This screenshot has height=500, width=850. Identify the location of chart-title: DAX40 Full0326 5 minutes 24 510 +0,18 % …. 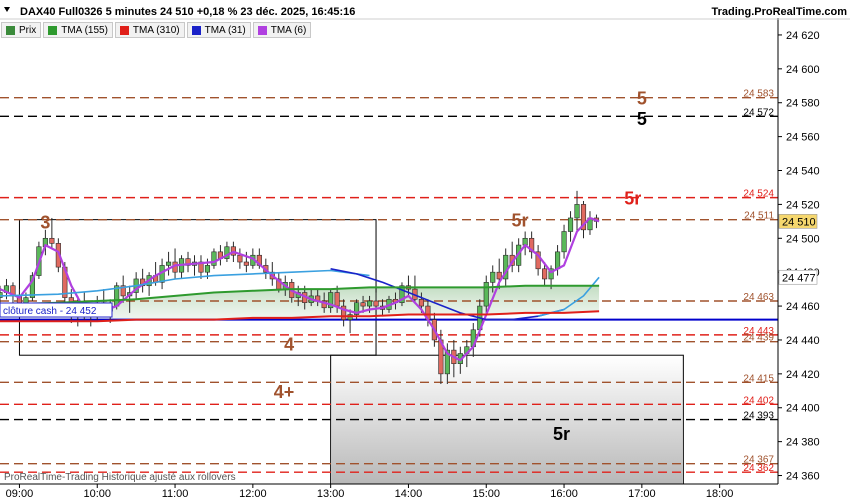
(187, 12).